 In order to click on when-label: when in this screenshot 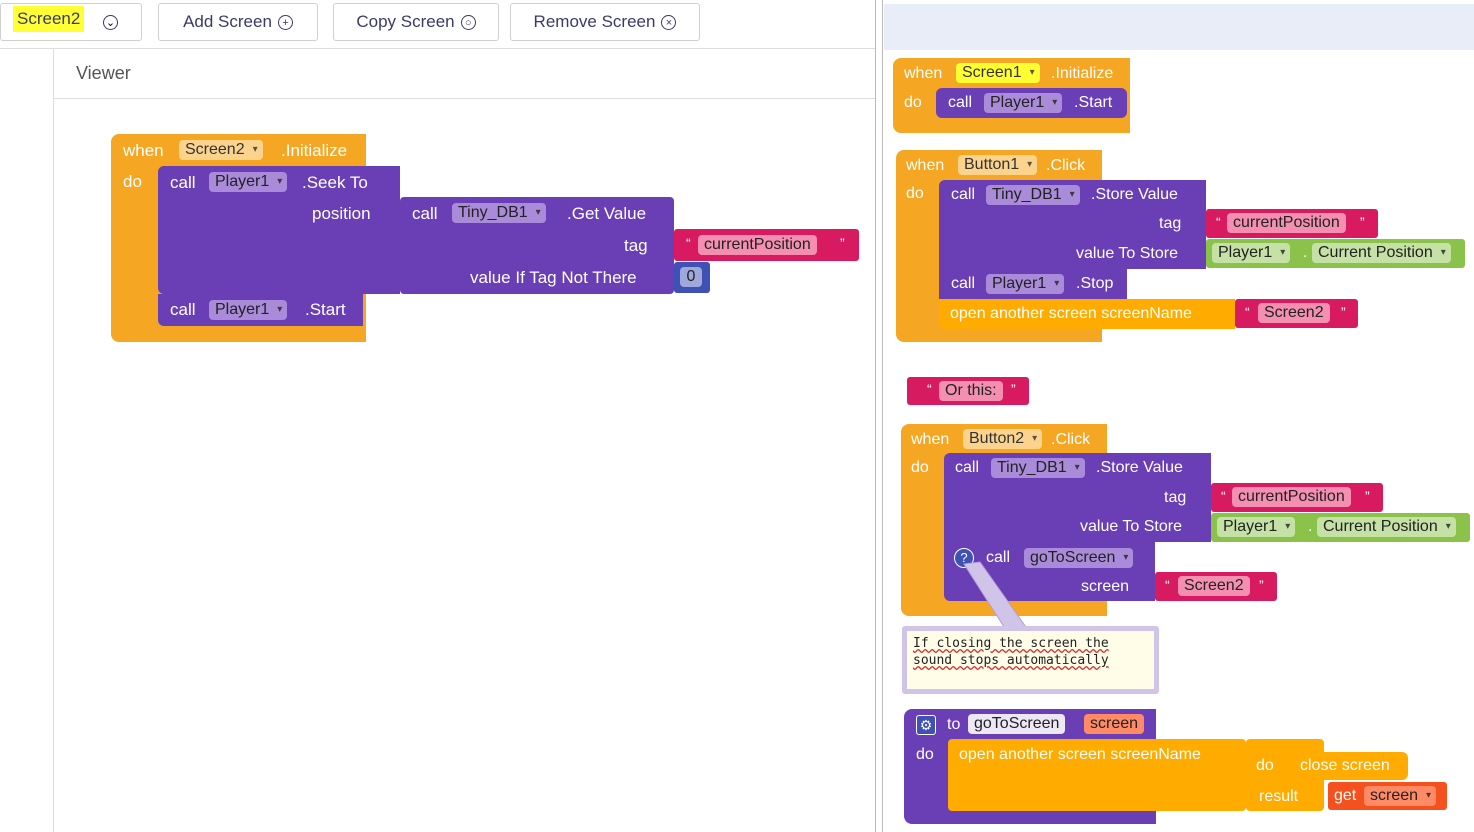, I will do `click(925, 165)`.